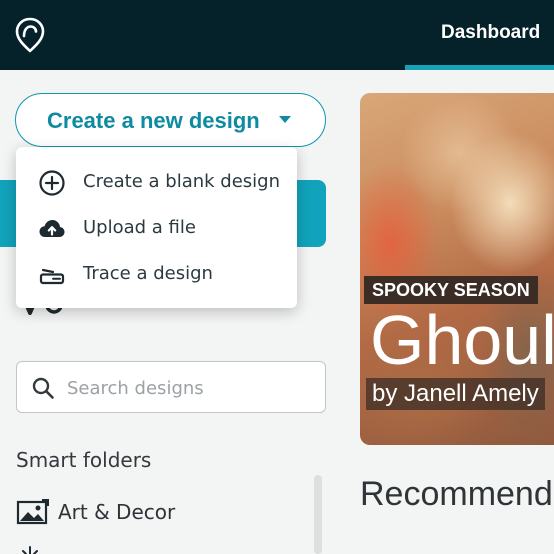  Describe the element at coordinates (32, 512) in the screenshot. I see `image-icon` at that location.